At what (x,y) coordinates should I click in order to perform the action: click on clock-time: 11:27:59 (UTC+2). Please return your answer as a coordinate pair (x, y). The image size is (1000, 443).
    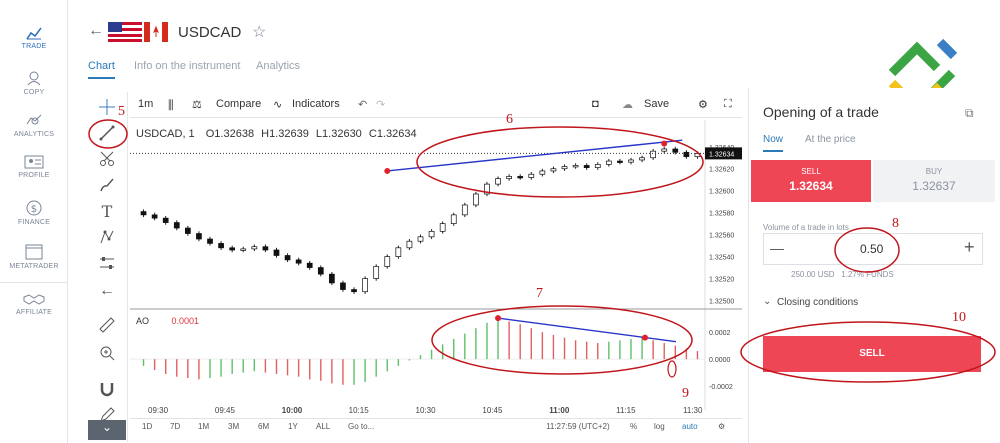
    Looking at the image, I should click on (578, 426).